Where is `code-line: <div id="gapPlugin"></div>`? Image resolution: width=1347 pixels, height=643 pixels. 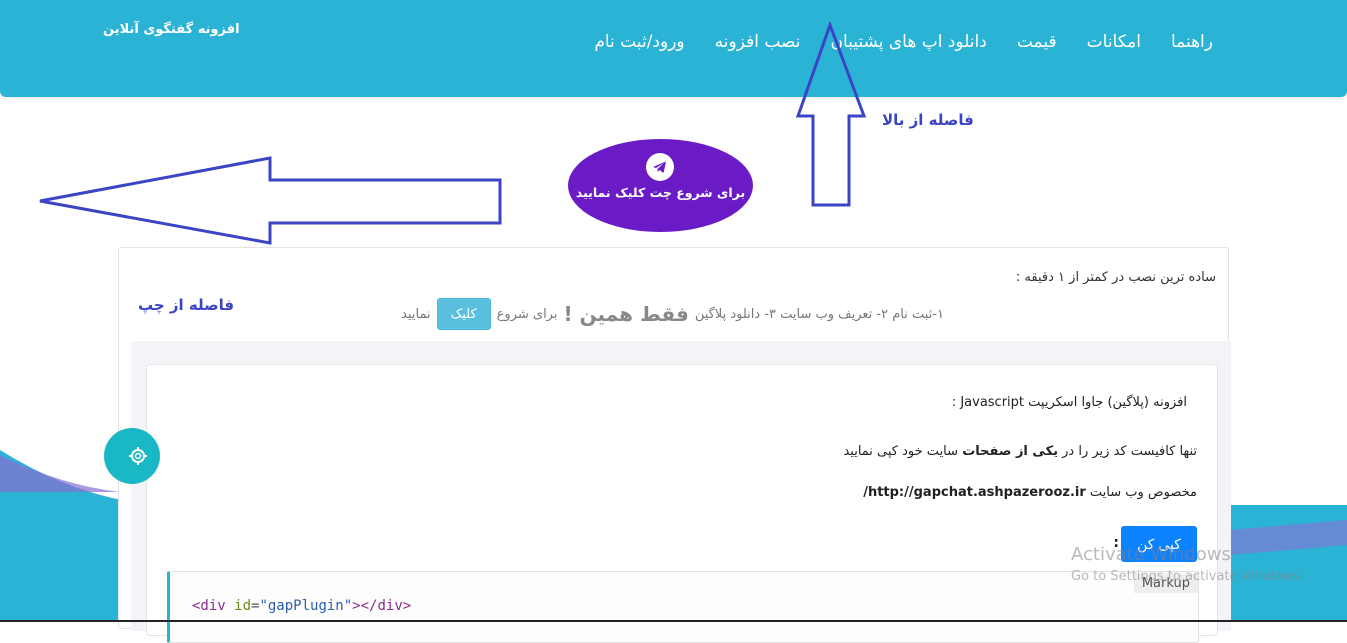 code-line: <div id="gapPlugin"></div> is located at coordinates (301, 606).